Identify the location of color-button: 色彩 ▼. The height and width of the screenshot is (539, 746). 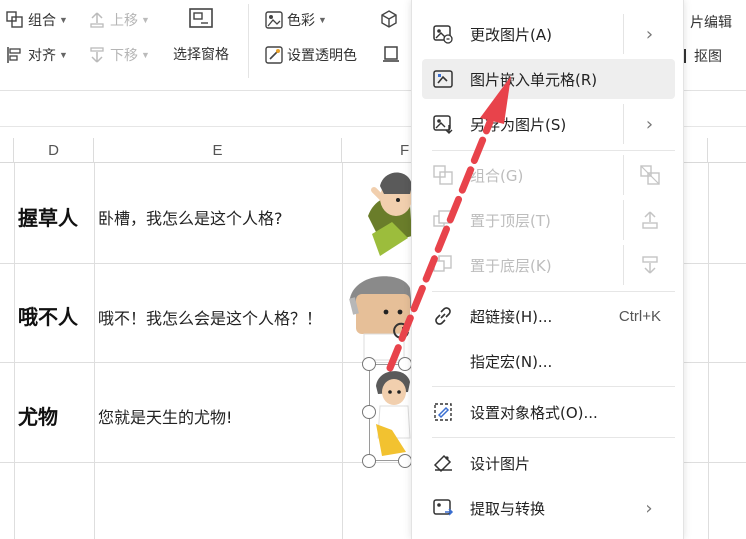
(296, 20).